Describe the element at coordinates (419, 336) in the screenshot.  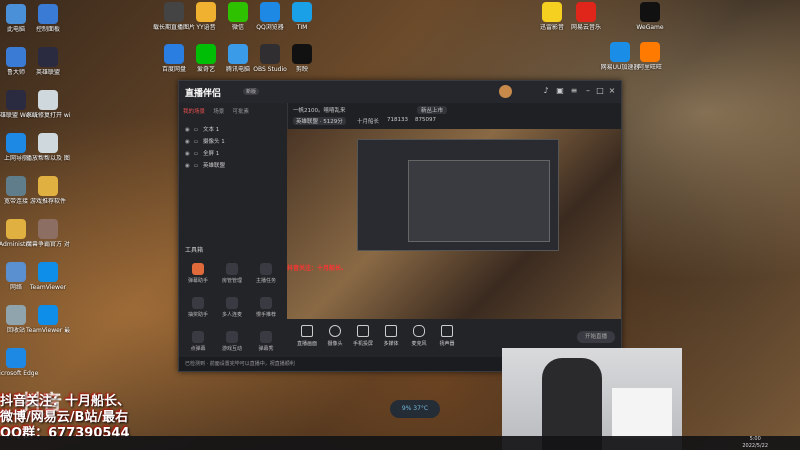
I see `microphone-button: 麦克风` at that location.